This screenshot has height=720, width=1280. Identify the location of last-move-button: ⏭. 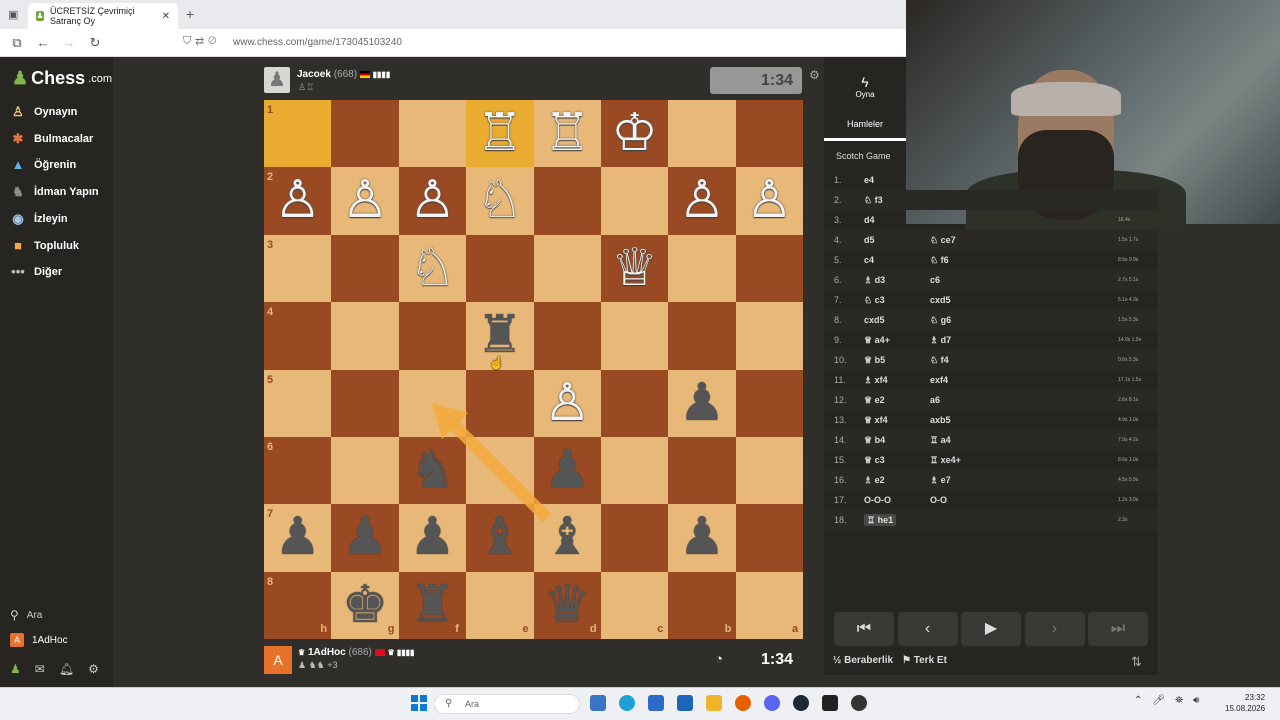
(1118, 629).